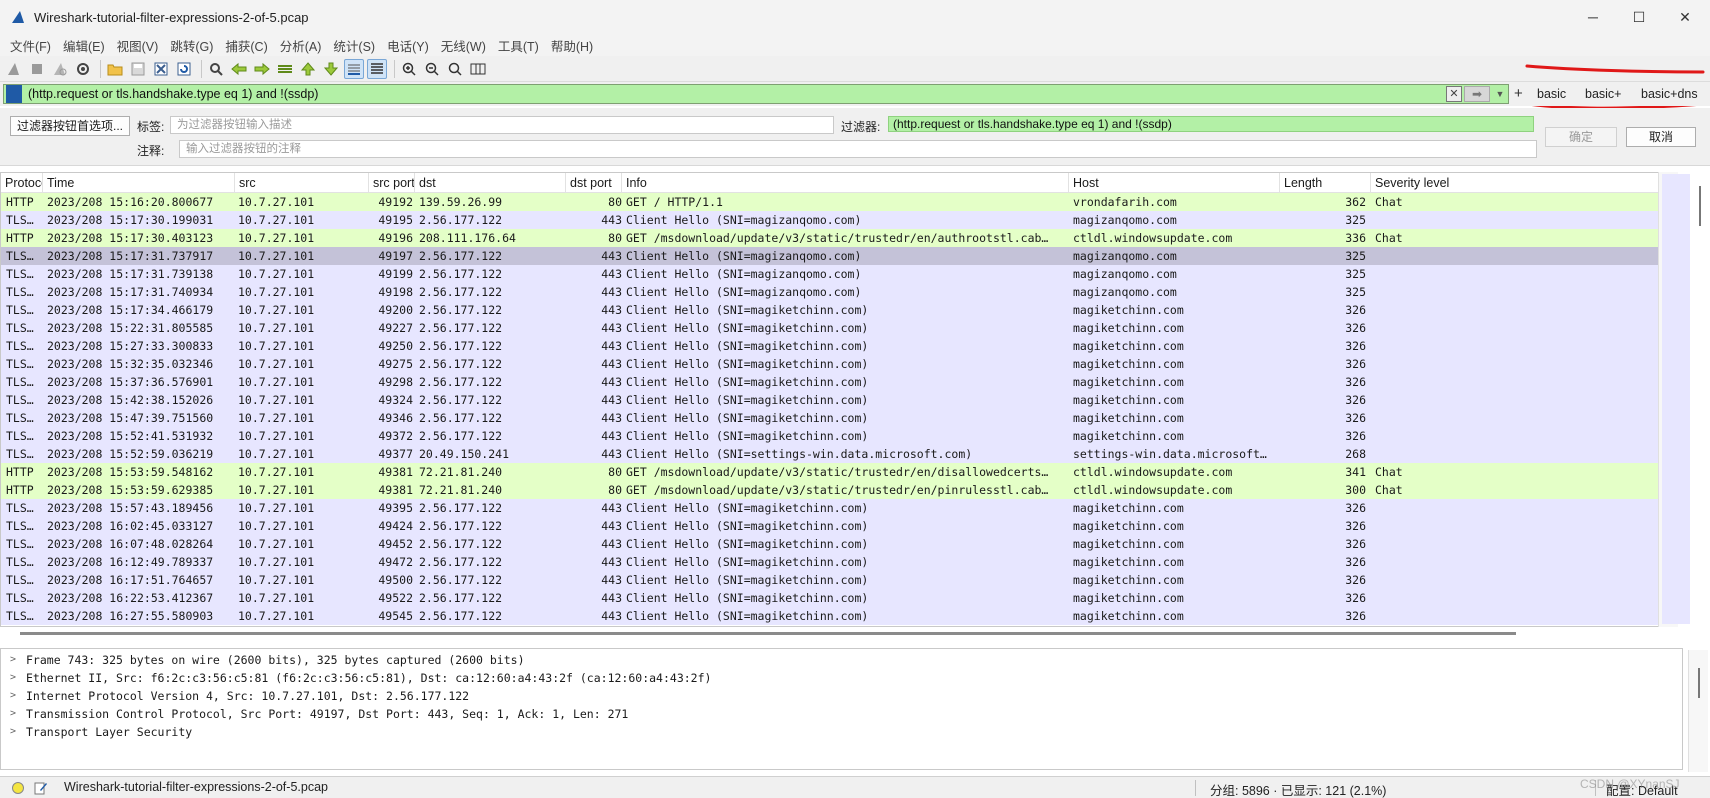 Image resolution: width=1710 pixels, height=798 pixels. Describe the element at coordinates (1551, 94) in the screenshot. I see `filter-button-basic: basic` at that location.